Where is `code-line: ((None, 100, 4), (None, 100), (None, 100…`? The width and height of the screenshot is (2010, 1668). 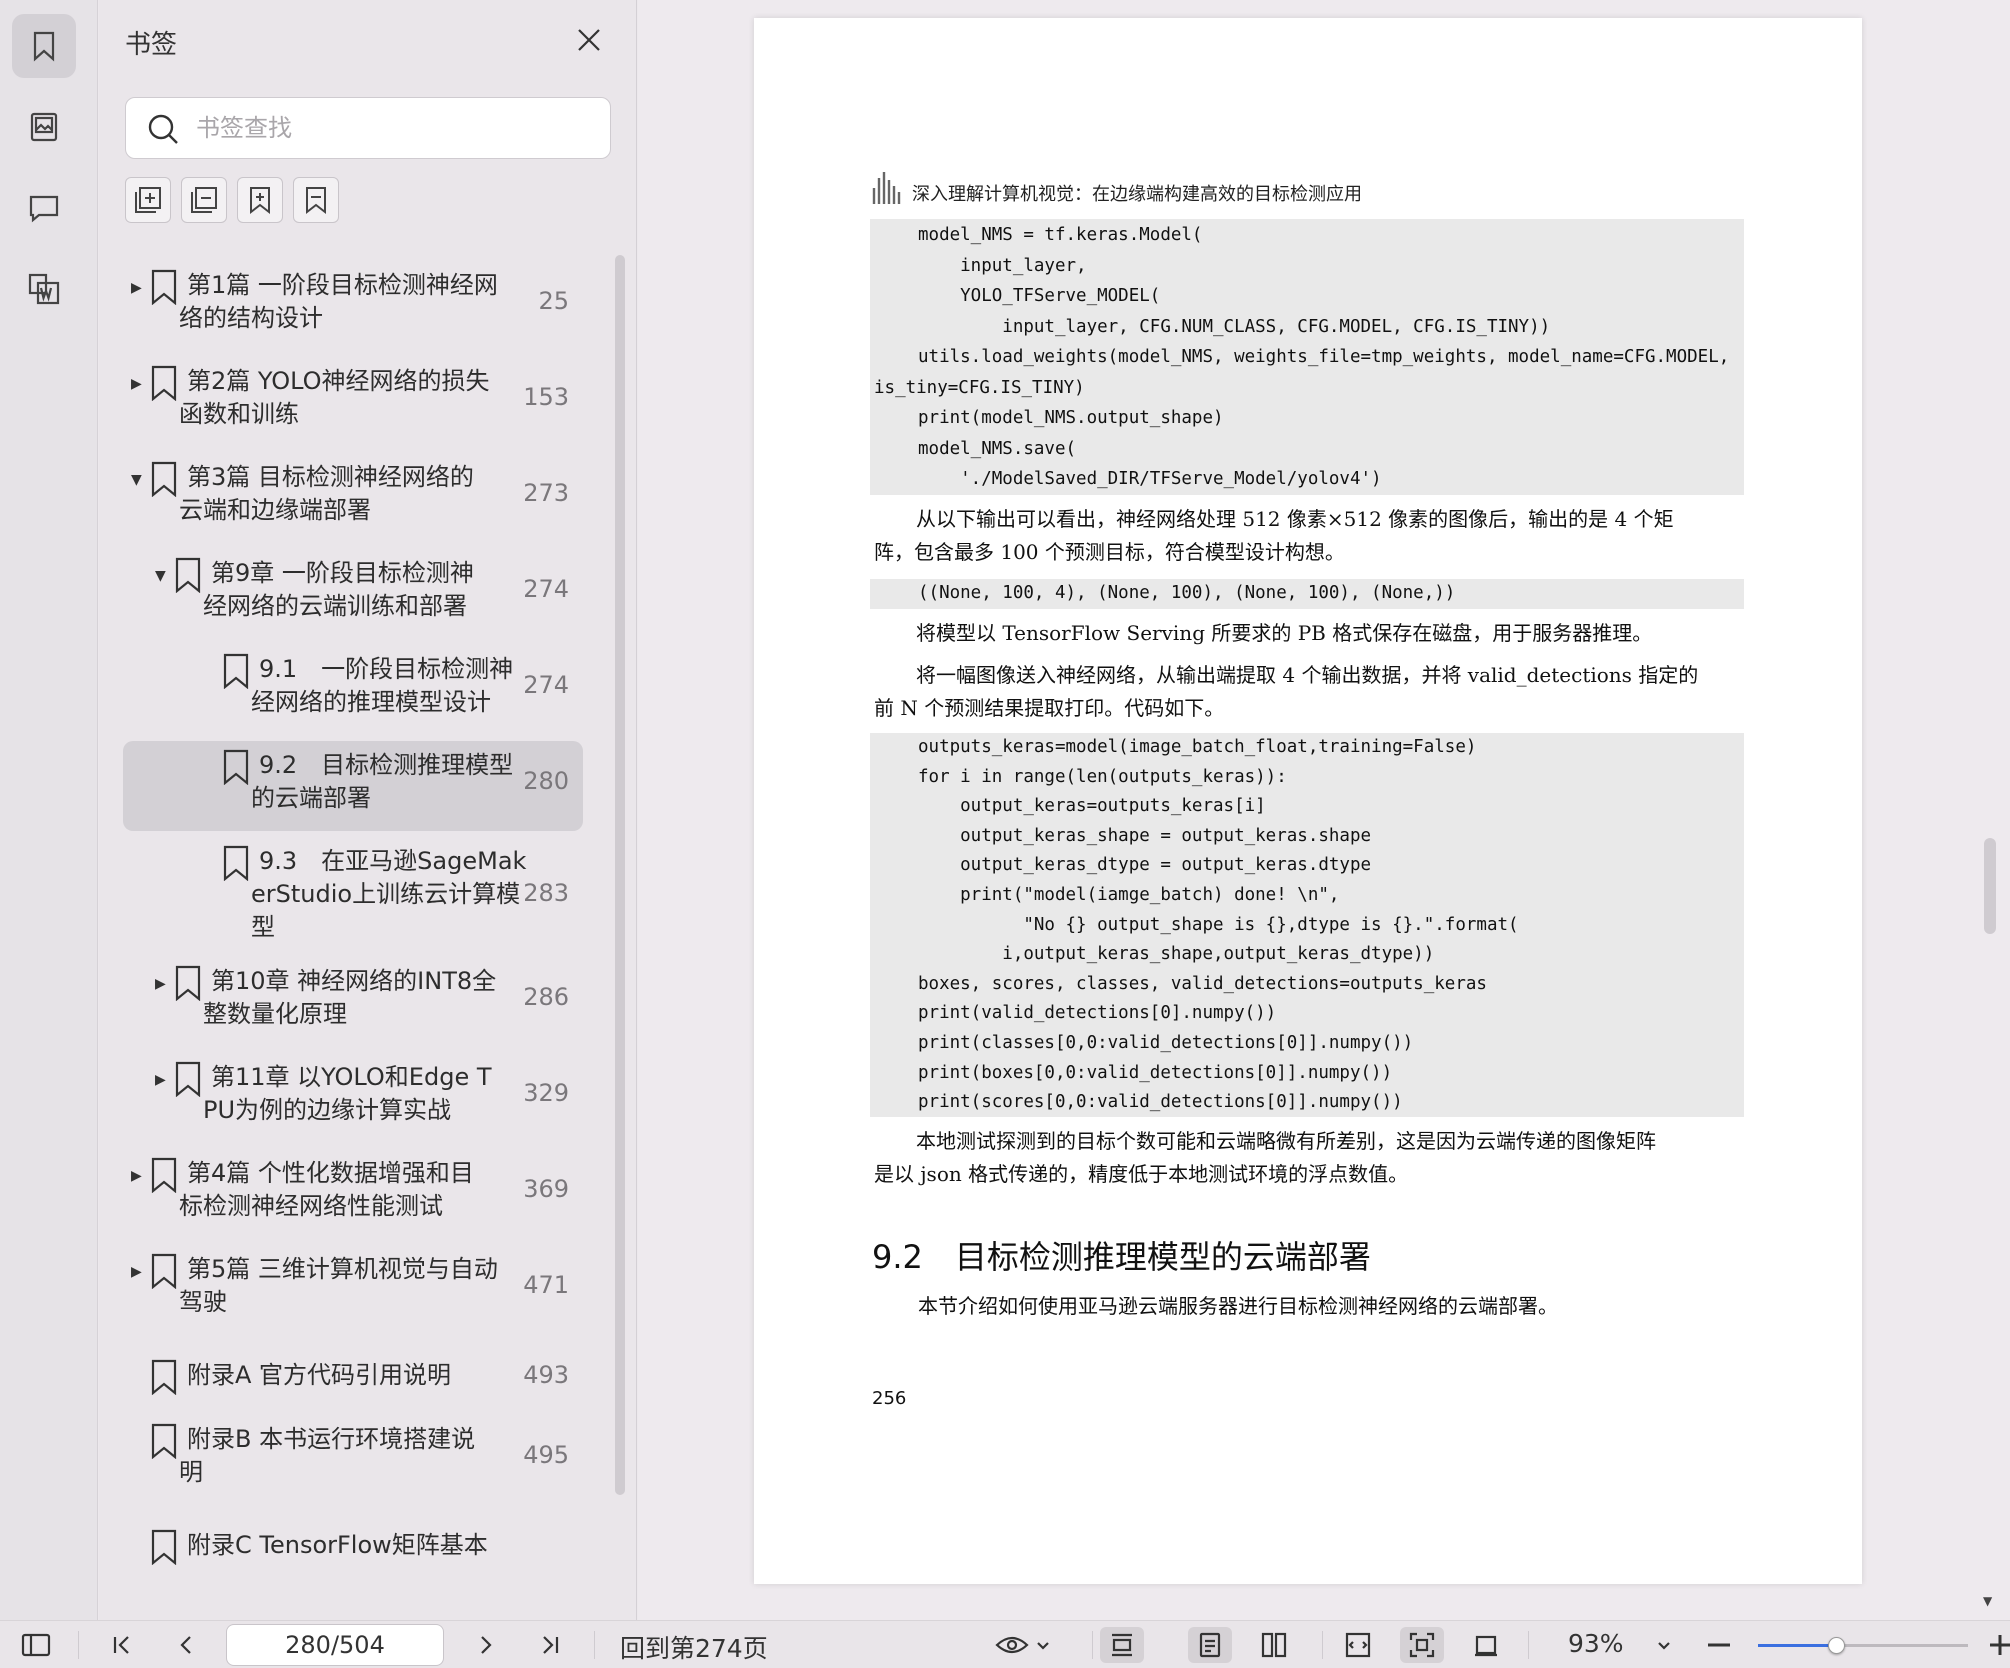
code-line: ((None, 100, 4), (None, 100), (None, 100… is located at coordinates (1187, 593).